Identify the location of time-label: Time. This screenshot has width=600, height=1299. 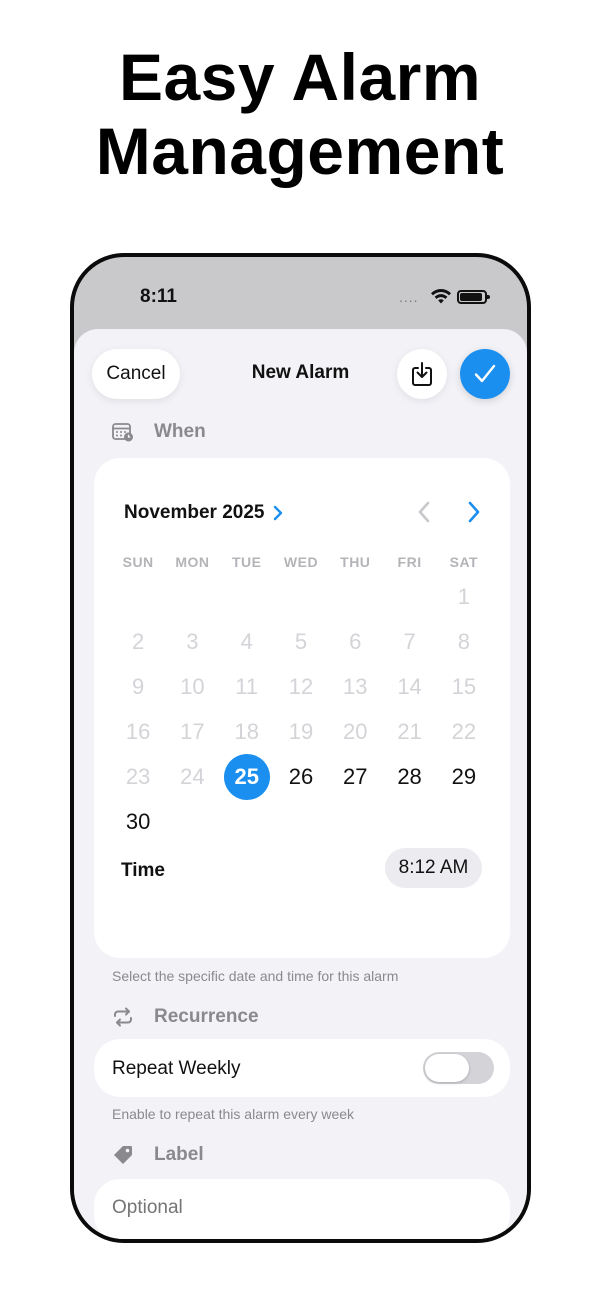
(143, 870).